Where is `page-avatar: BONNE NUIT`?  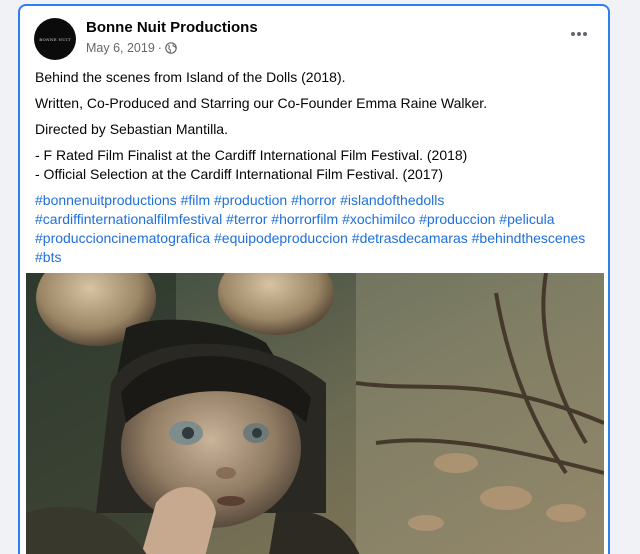
page-avatar: BONNE NUIT is located at coordinates (55, 39).